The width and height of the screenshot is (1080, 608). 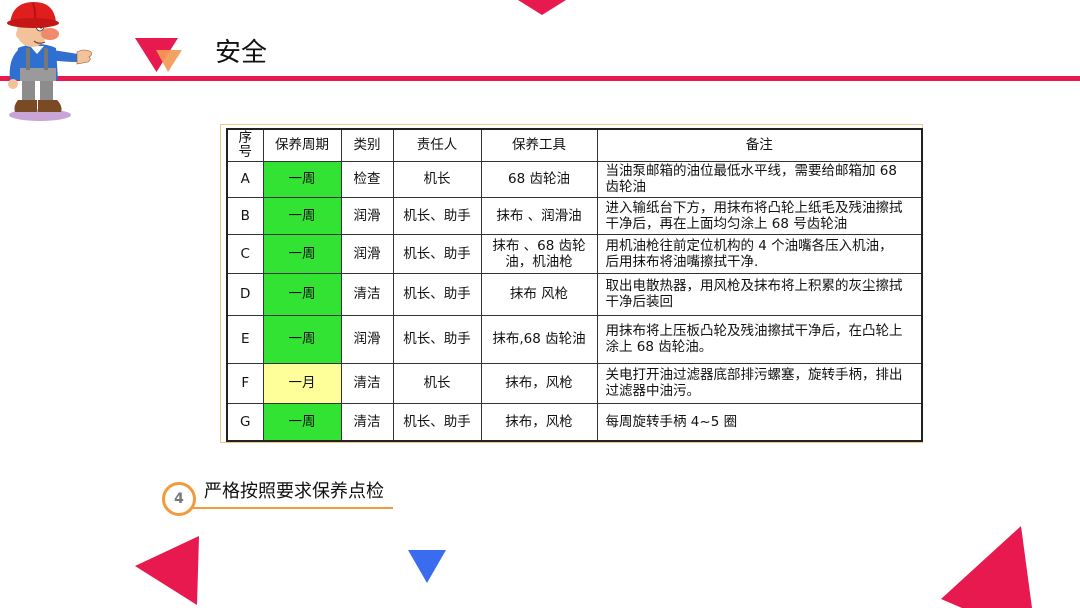 What do you see at coordinates (292, 508) in the screenshot?
I see `section-underline` at bounding box center [292, 508].